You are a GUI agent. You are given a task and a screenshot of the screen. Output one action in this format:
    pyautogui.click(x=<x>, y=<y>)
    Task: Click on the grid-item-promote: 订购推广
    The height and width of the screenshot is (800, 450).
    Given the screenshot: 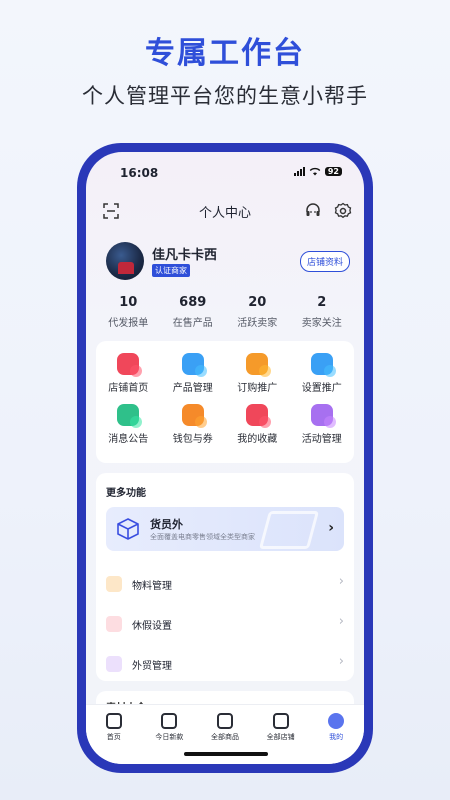 What is the action you would take?
    pyautogui.click(x=257, y=376)
    